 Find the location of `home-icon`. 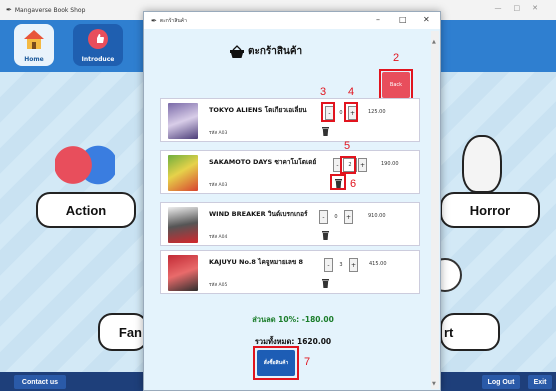

home-icon is located at coordinates (34, 39).